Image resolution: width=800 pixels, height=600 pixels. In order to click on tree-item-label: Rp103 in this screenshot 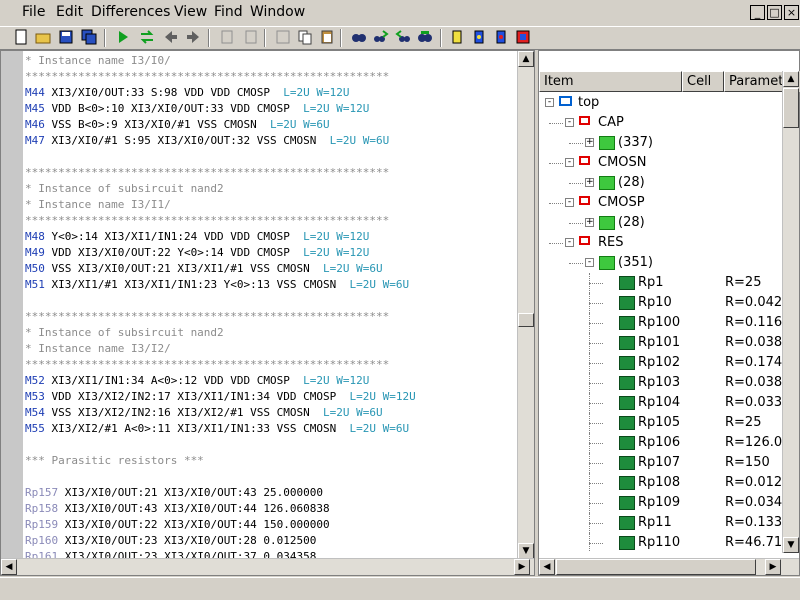, I will do `click(659, 383)`.